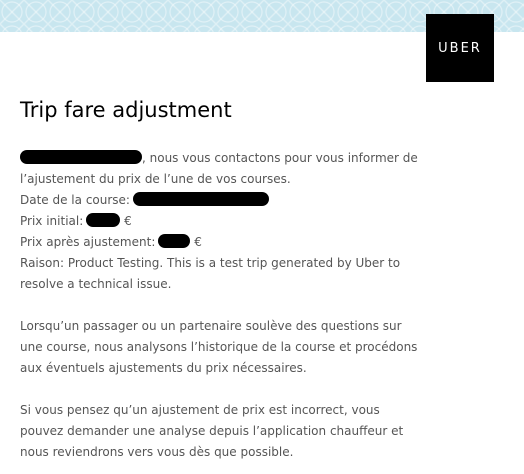 This screenshot has width=524, height=474. Describe the element at coordinates (200, 199) in the screenshot. I see `redacted-trip-date` at that location.